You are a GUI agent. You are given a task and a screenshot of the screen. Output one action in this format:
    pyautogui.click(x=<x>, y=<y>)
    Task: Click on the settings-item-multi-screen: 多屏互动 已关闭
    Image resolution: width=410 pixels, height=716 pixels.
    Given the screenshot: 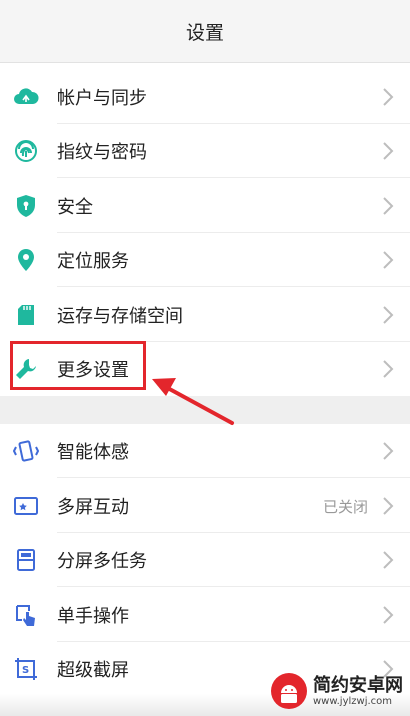 What is the action you would take?
    pyautogui.click(x=205, y=506)
    